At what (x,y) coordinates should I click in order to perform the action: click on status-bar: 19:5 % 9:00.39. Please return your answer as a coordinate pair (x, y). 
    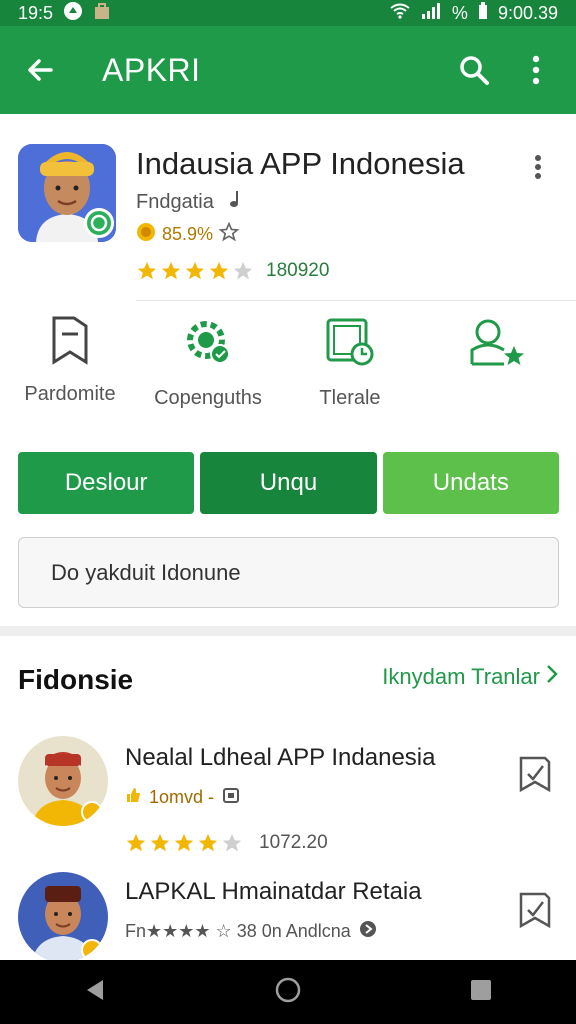
    Looking at the image, I should click on (288, 13).